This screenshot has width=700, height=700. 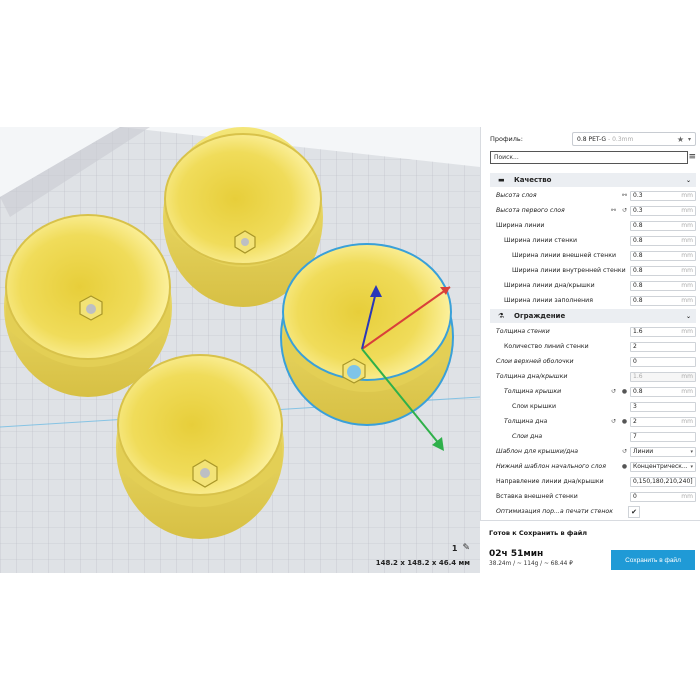 I want to click on setting-input: 0 mm, so click(x=663, y=496).